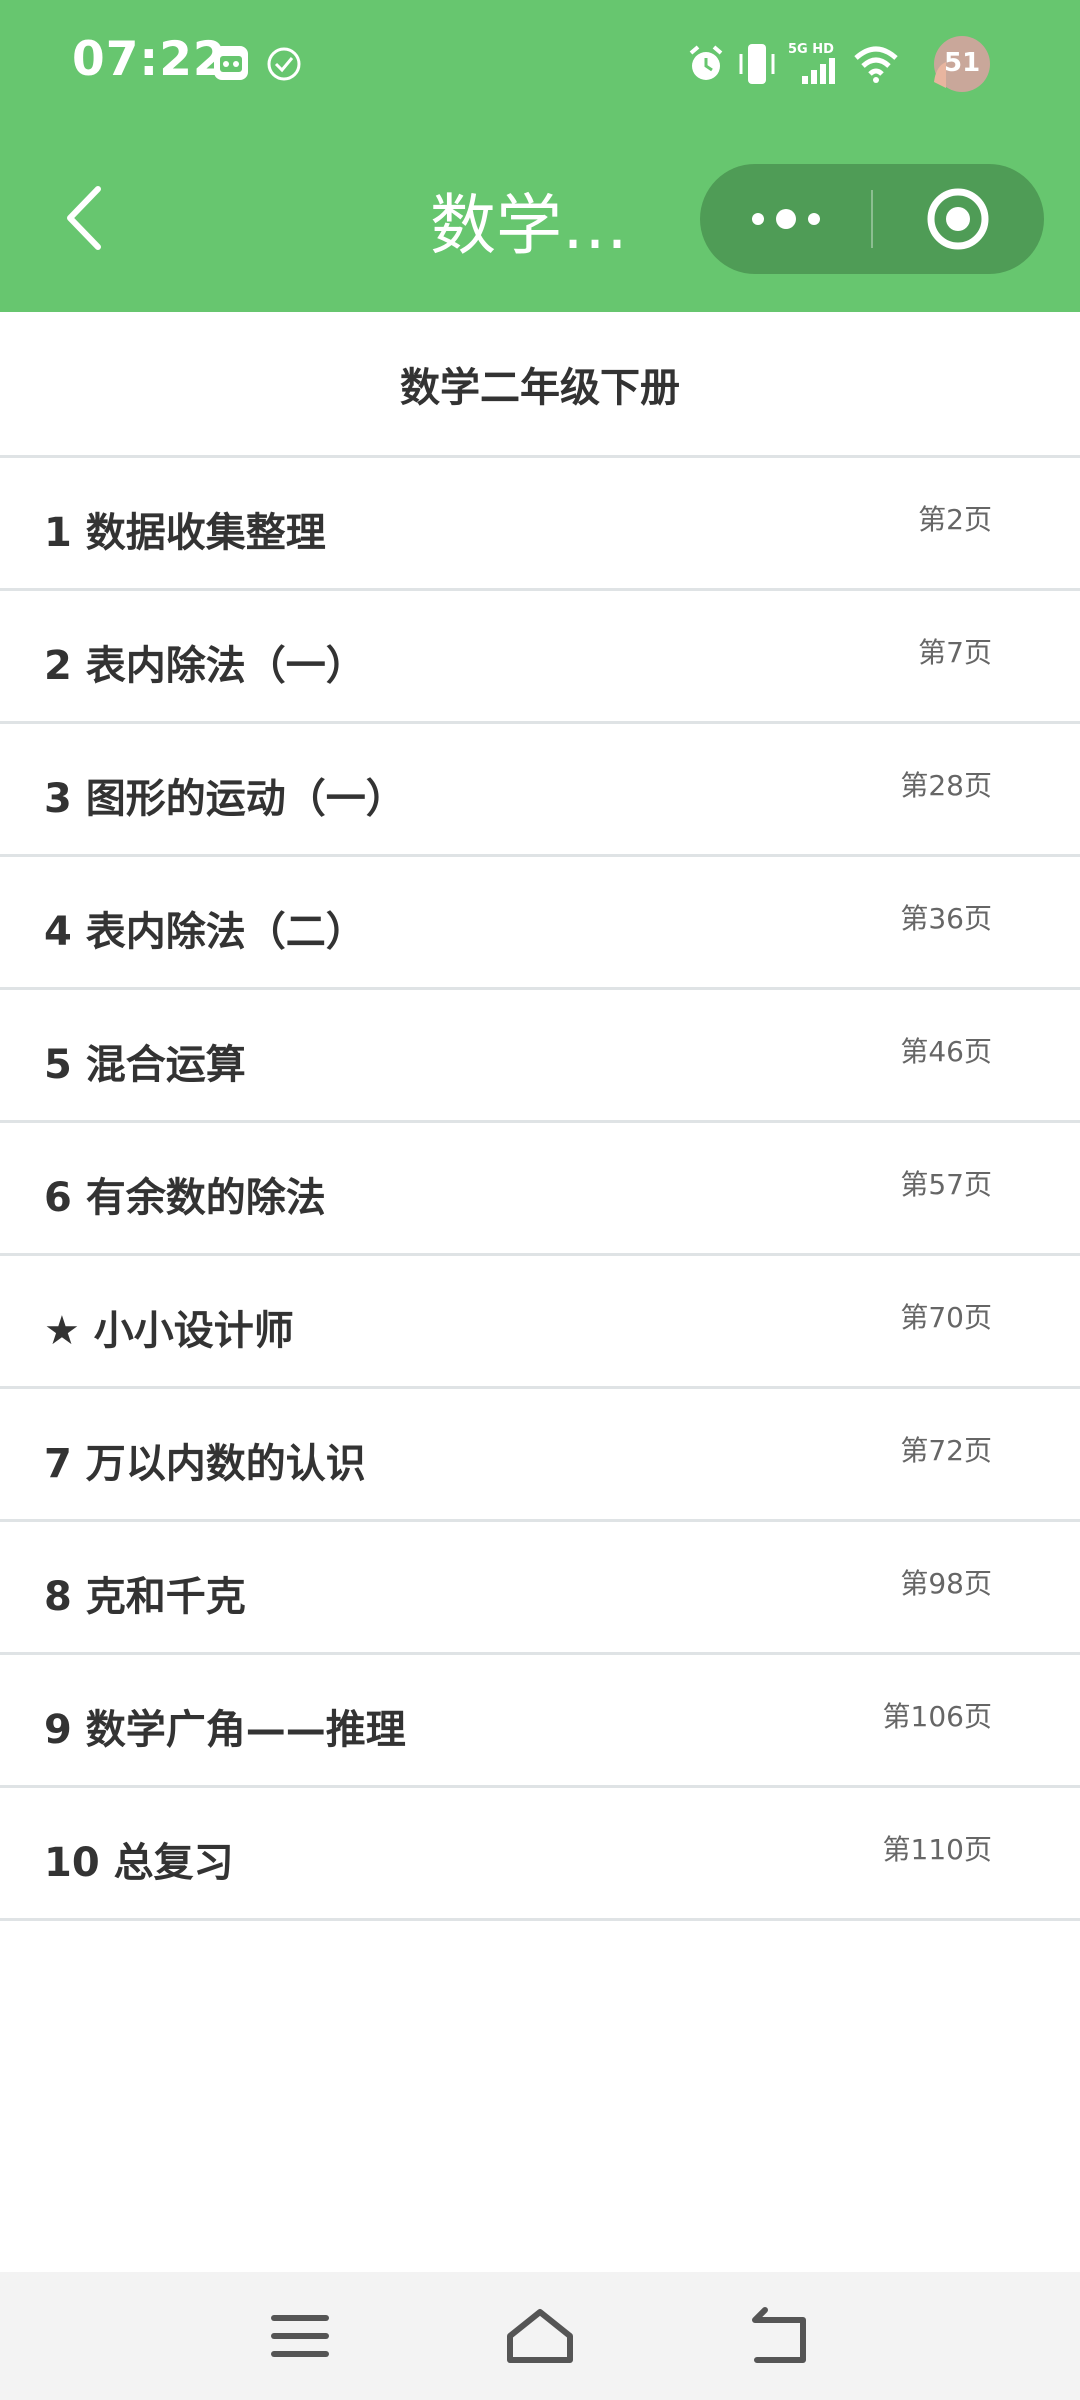 This screenshot has width=1080, height=2400. I want to click on alarm-icon, so click(706, 62).